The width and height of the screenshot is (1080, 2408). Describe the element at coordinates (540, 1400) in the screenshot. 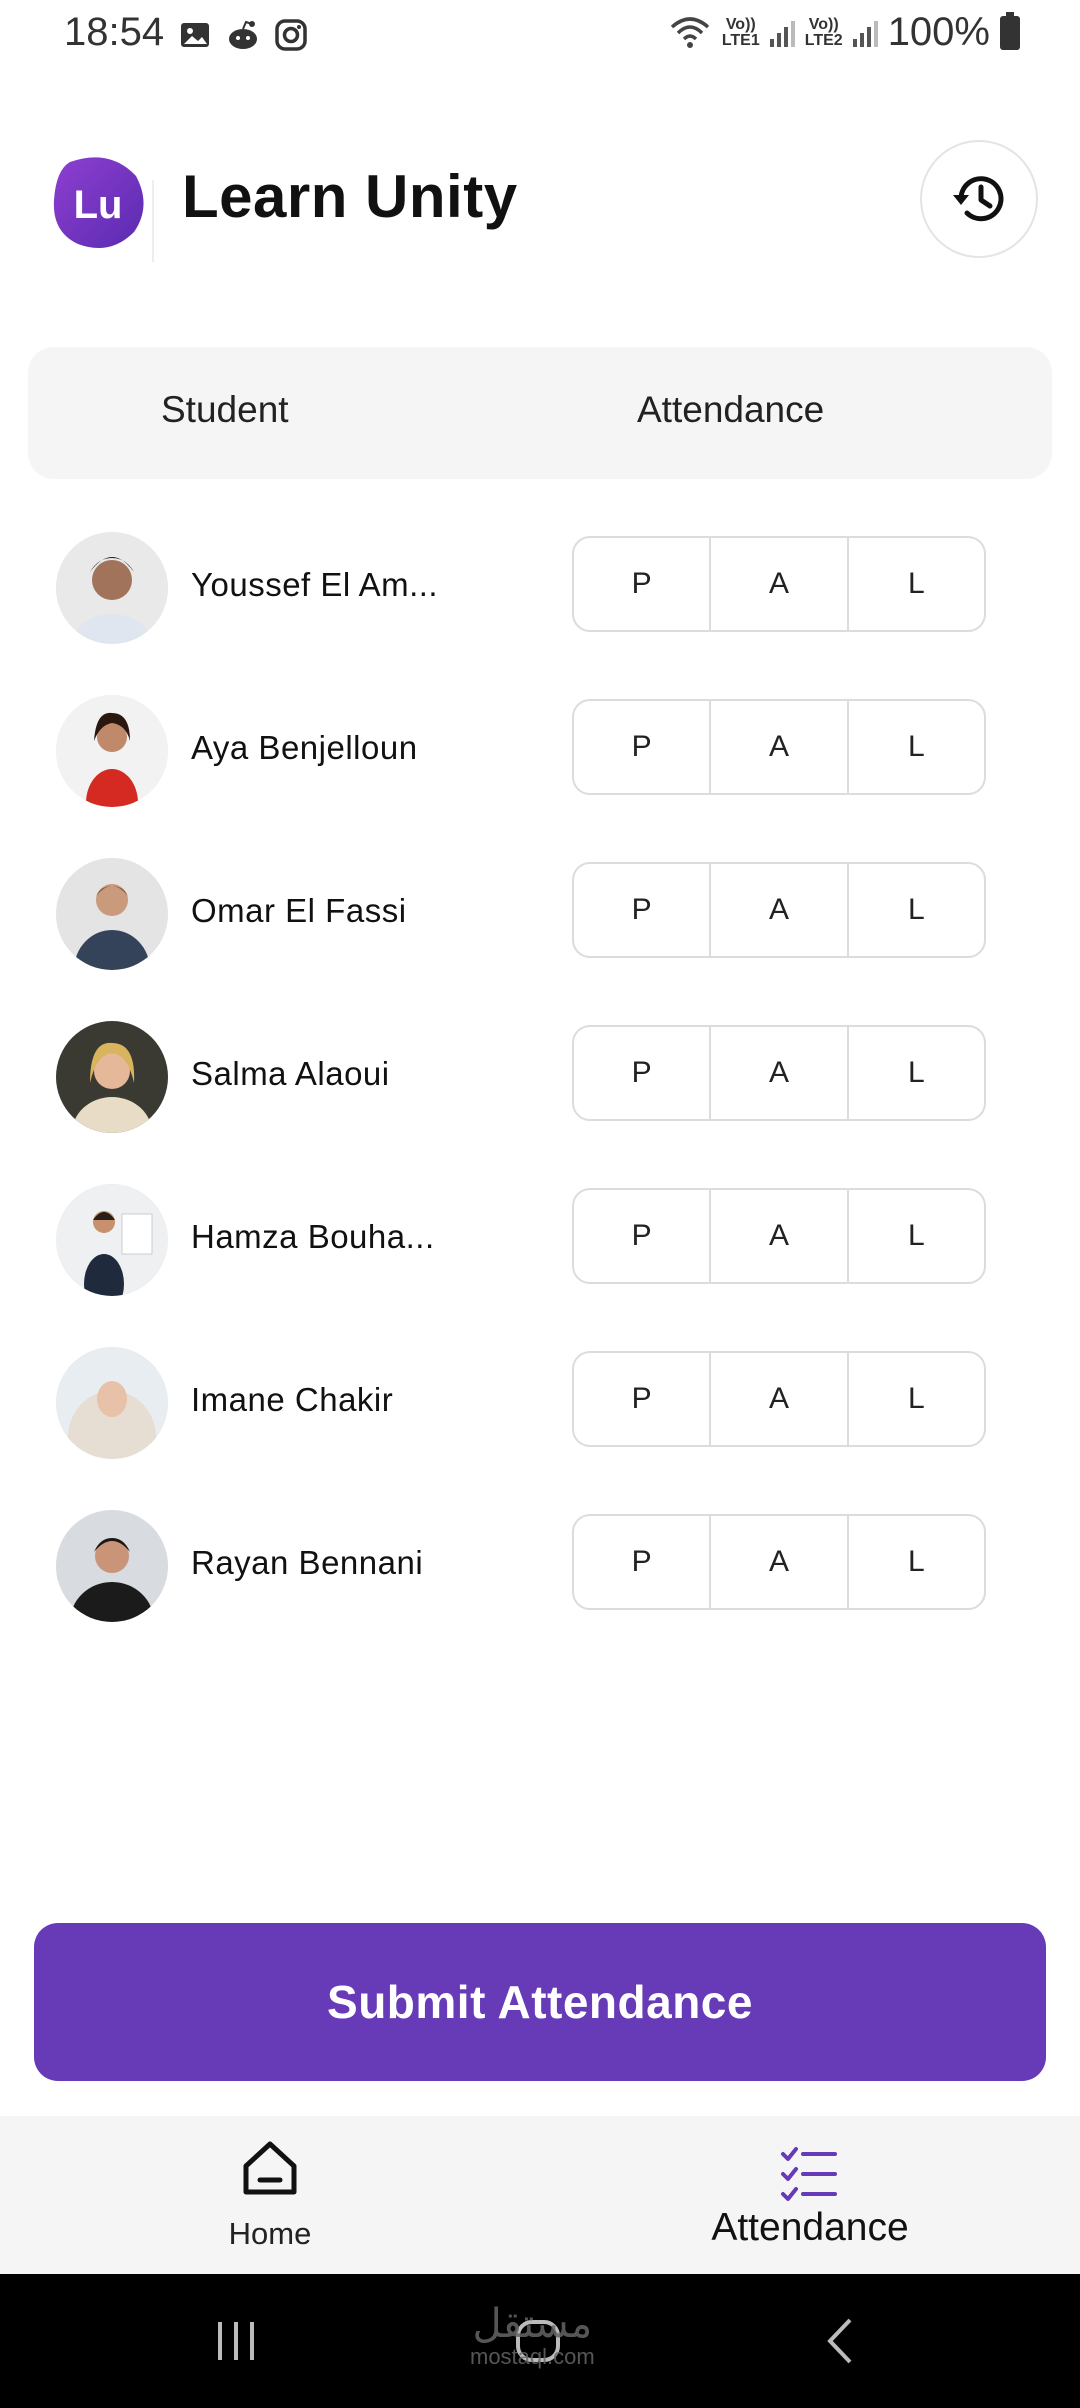

I see `student-row: Imane Chakir P A L` at that location.